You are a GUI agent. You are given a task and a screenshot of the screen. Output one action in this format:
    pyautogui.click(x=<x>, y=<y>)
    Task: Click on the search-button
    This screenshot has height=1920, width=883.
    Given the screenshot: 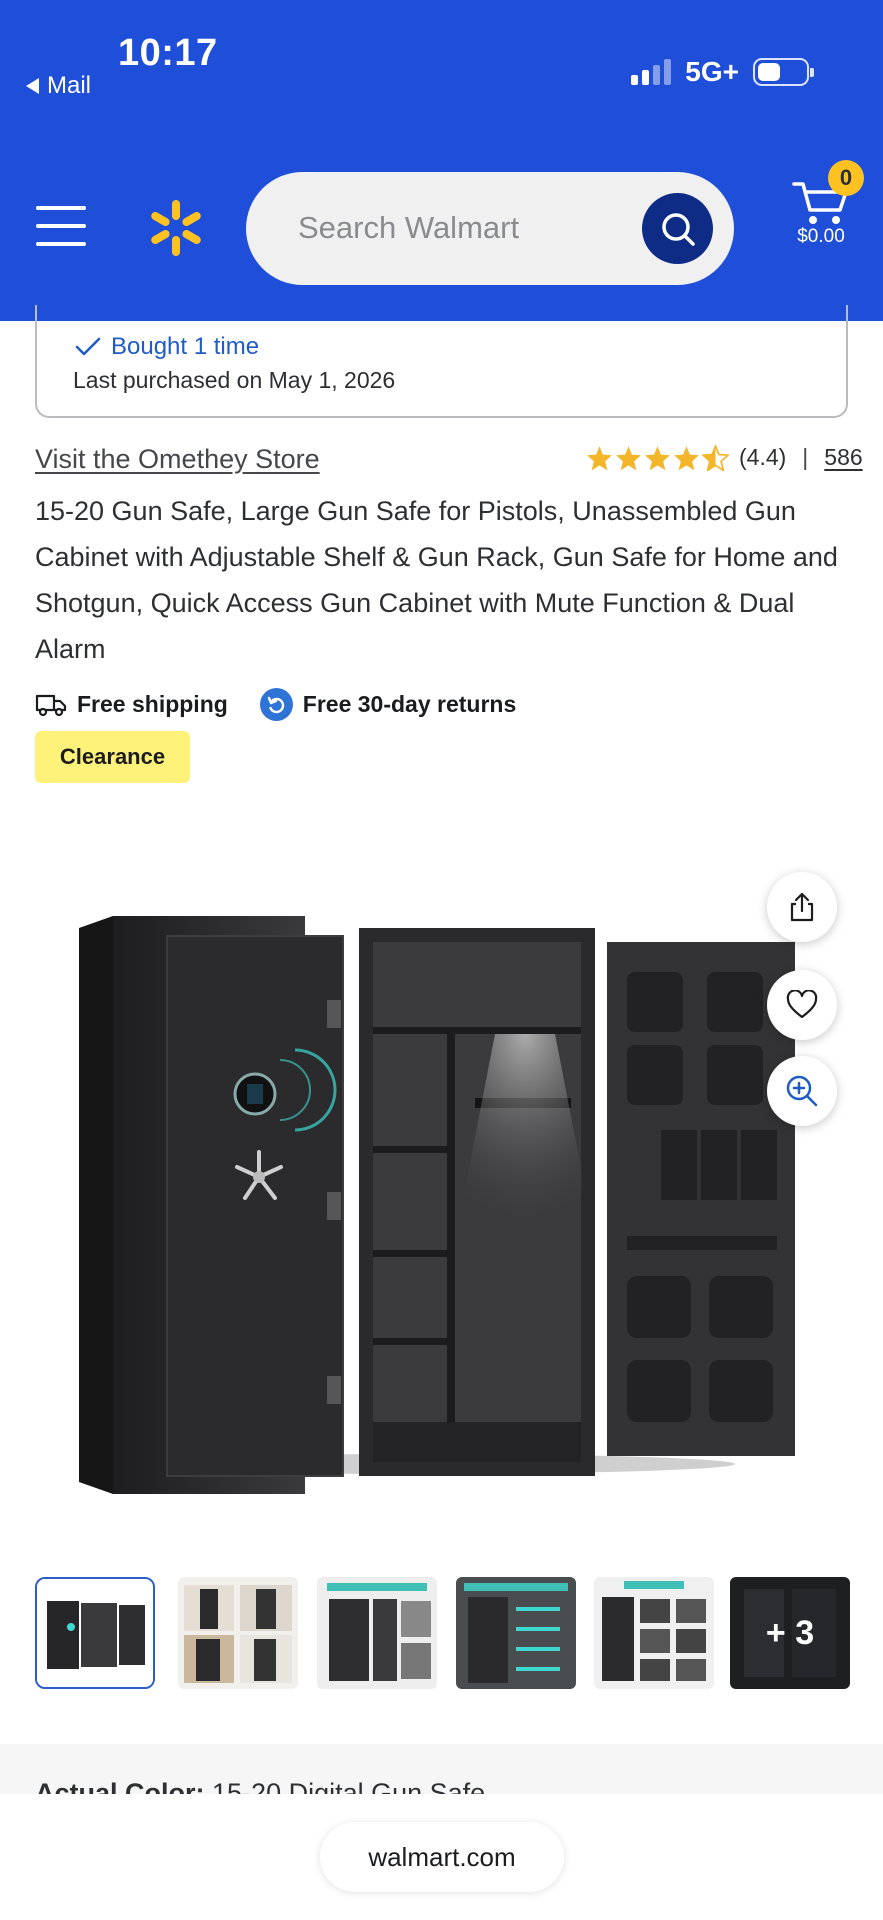 What is the action you would take?
    pyautogui.click(x=677, y=228)
    